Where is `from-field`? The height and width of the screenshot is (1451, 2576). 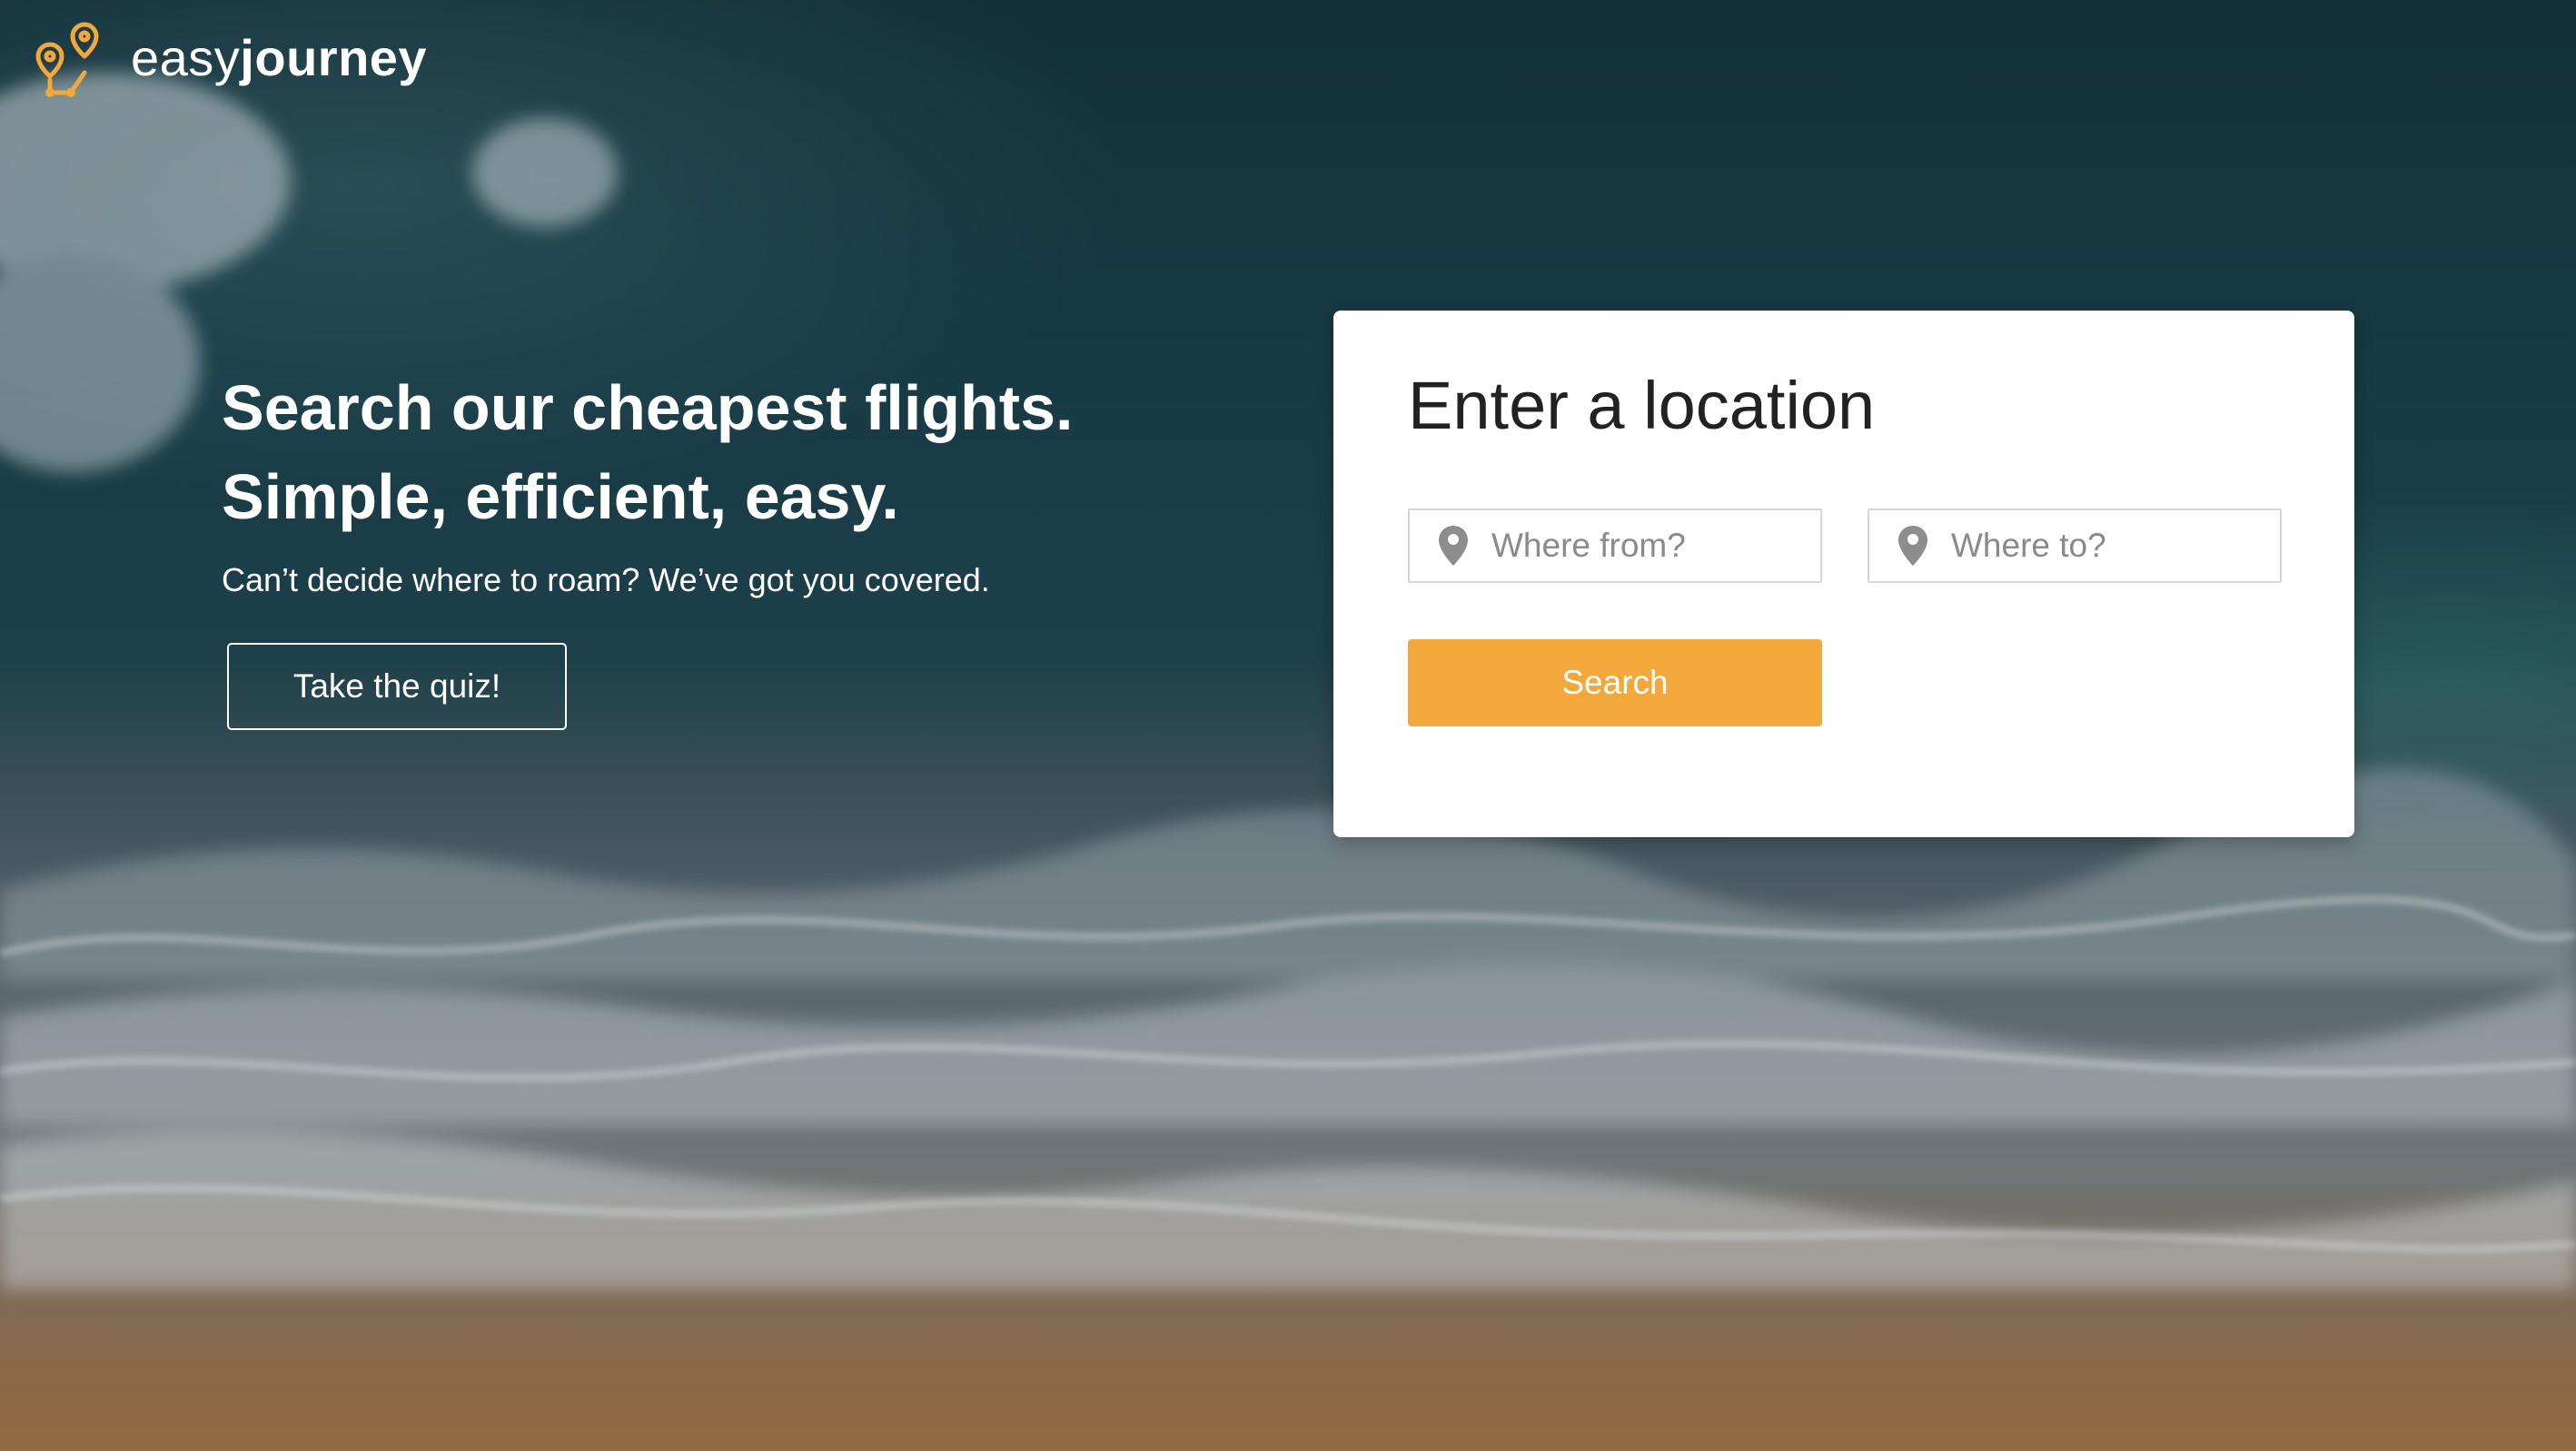 from-field is located at coordinates (1615, 545).